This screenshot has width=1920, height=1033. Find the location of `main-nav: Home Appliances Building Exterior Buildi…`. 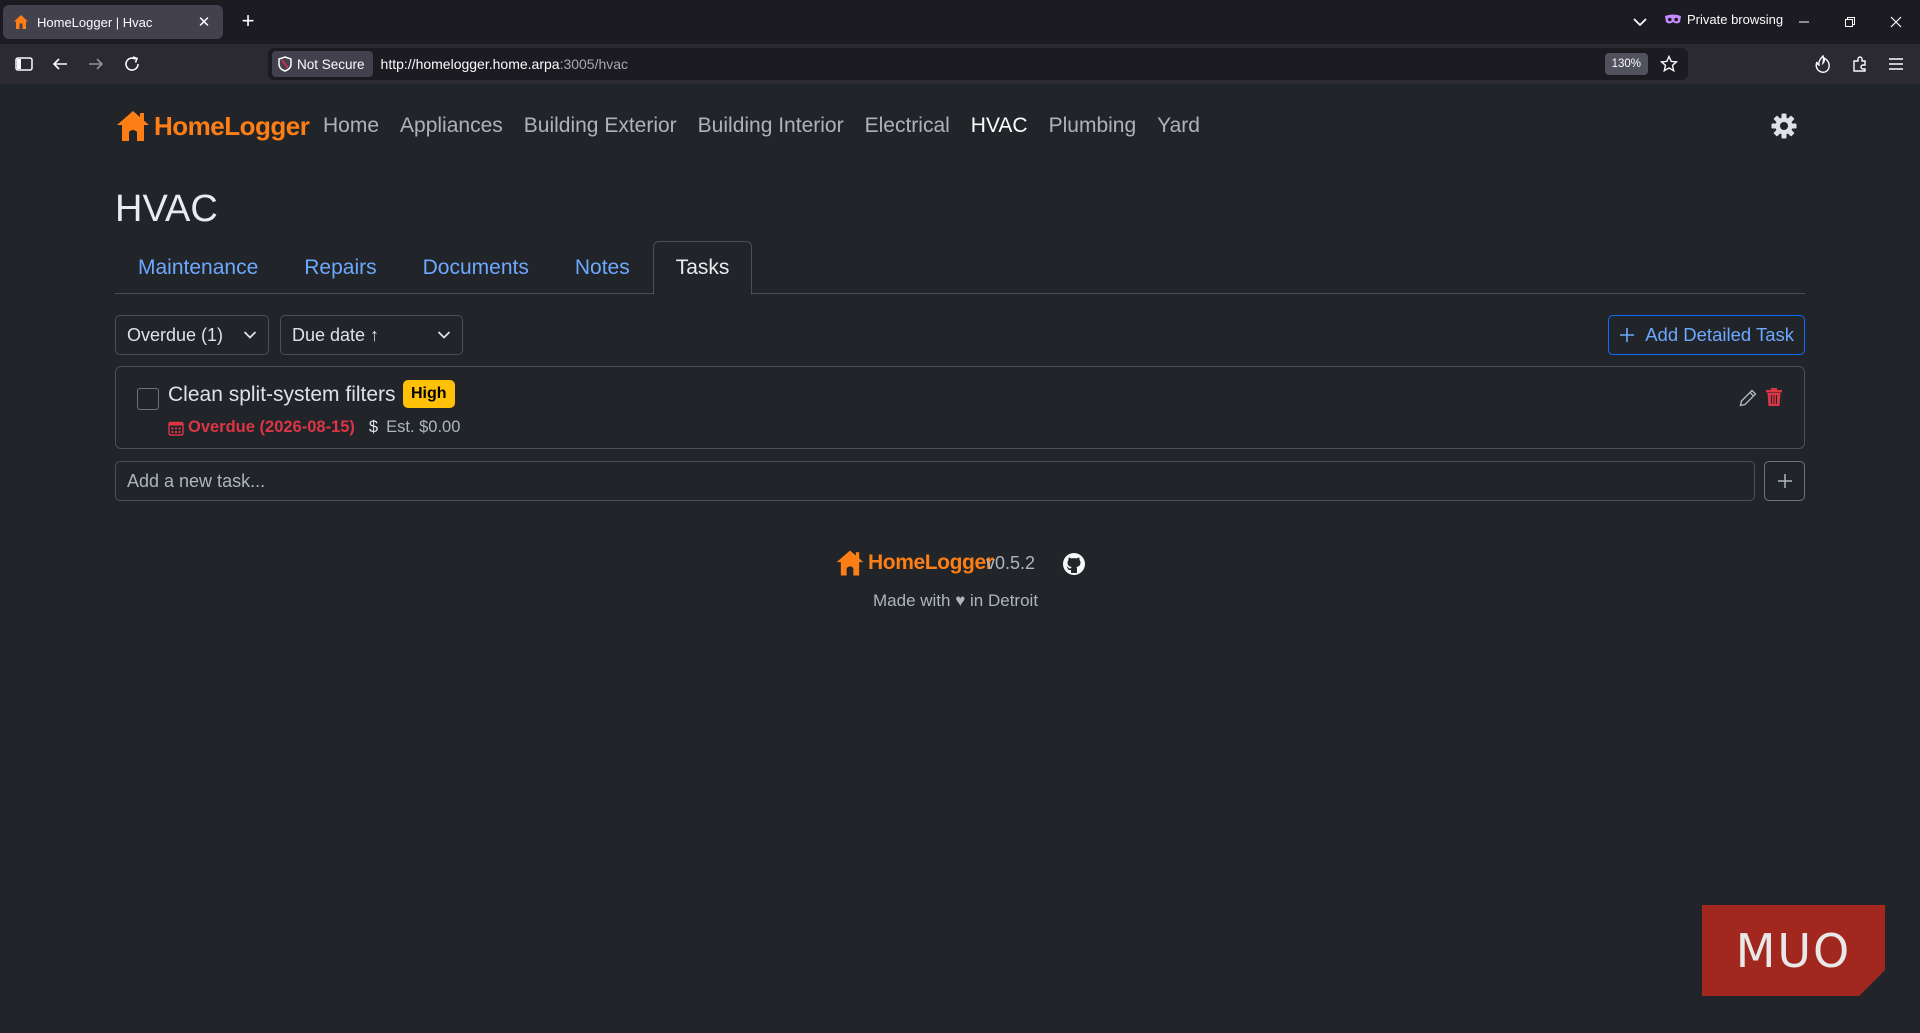

main-nav: Home Appliances Building Exterior Buildi… is located at coordinates (761, 126).